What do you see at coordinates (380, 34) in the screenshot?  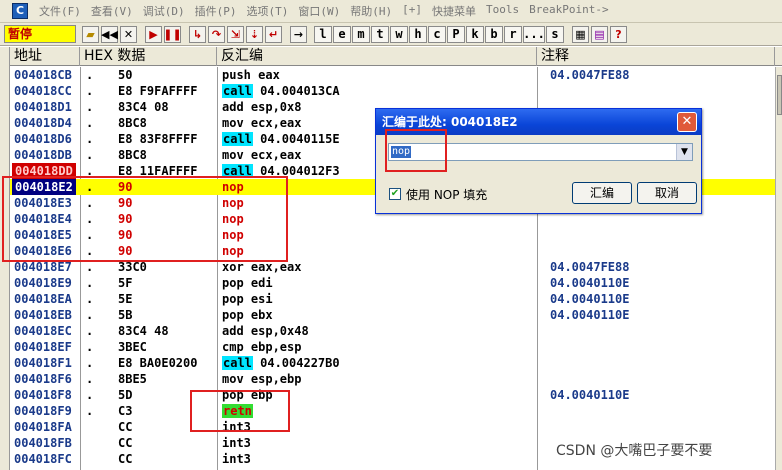 I see `window-button: t` at bounding box center [380, 34].